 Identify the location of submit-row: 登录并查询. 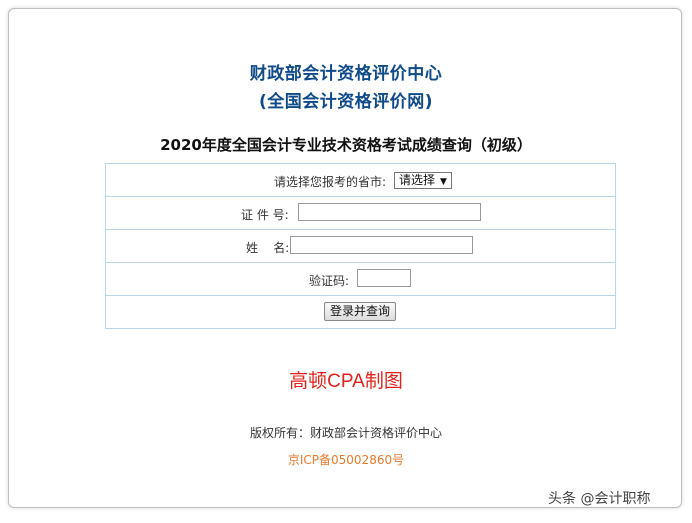
(360, 312).